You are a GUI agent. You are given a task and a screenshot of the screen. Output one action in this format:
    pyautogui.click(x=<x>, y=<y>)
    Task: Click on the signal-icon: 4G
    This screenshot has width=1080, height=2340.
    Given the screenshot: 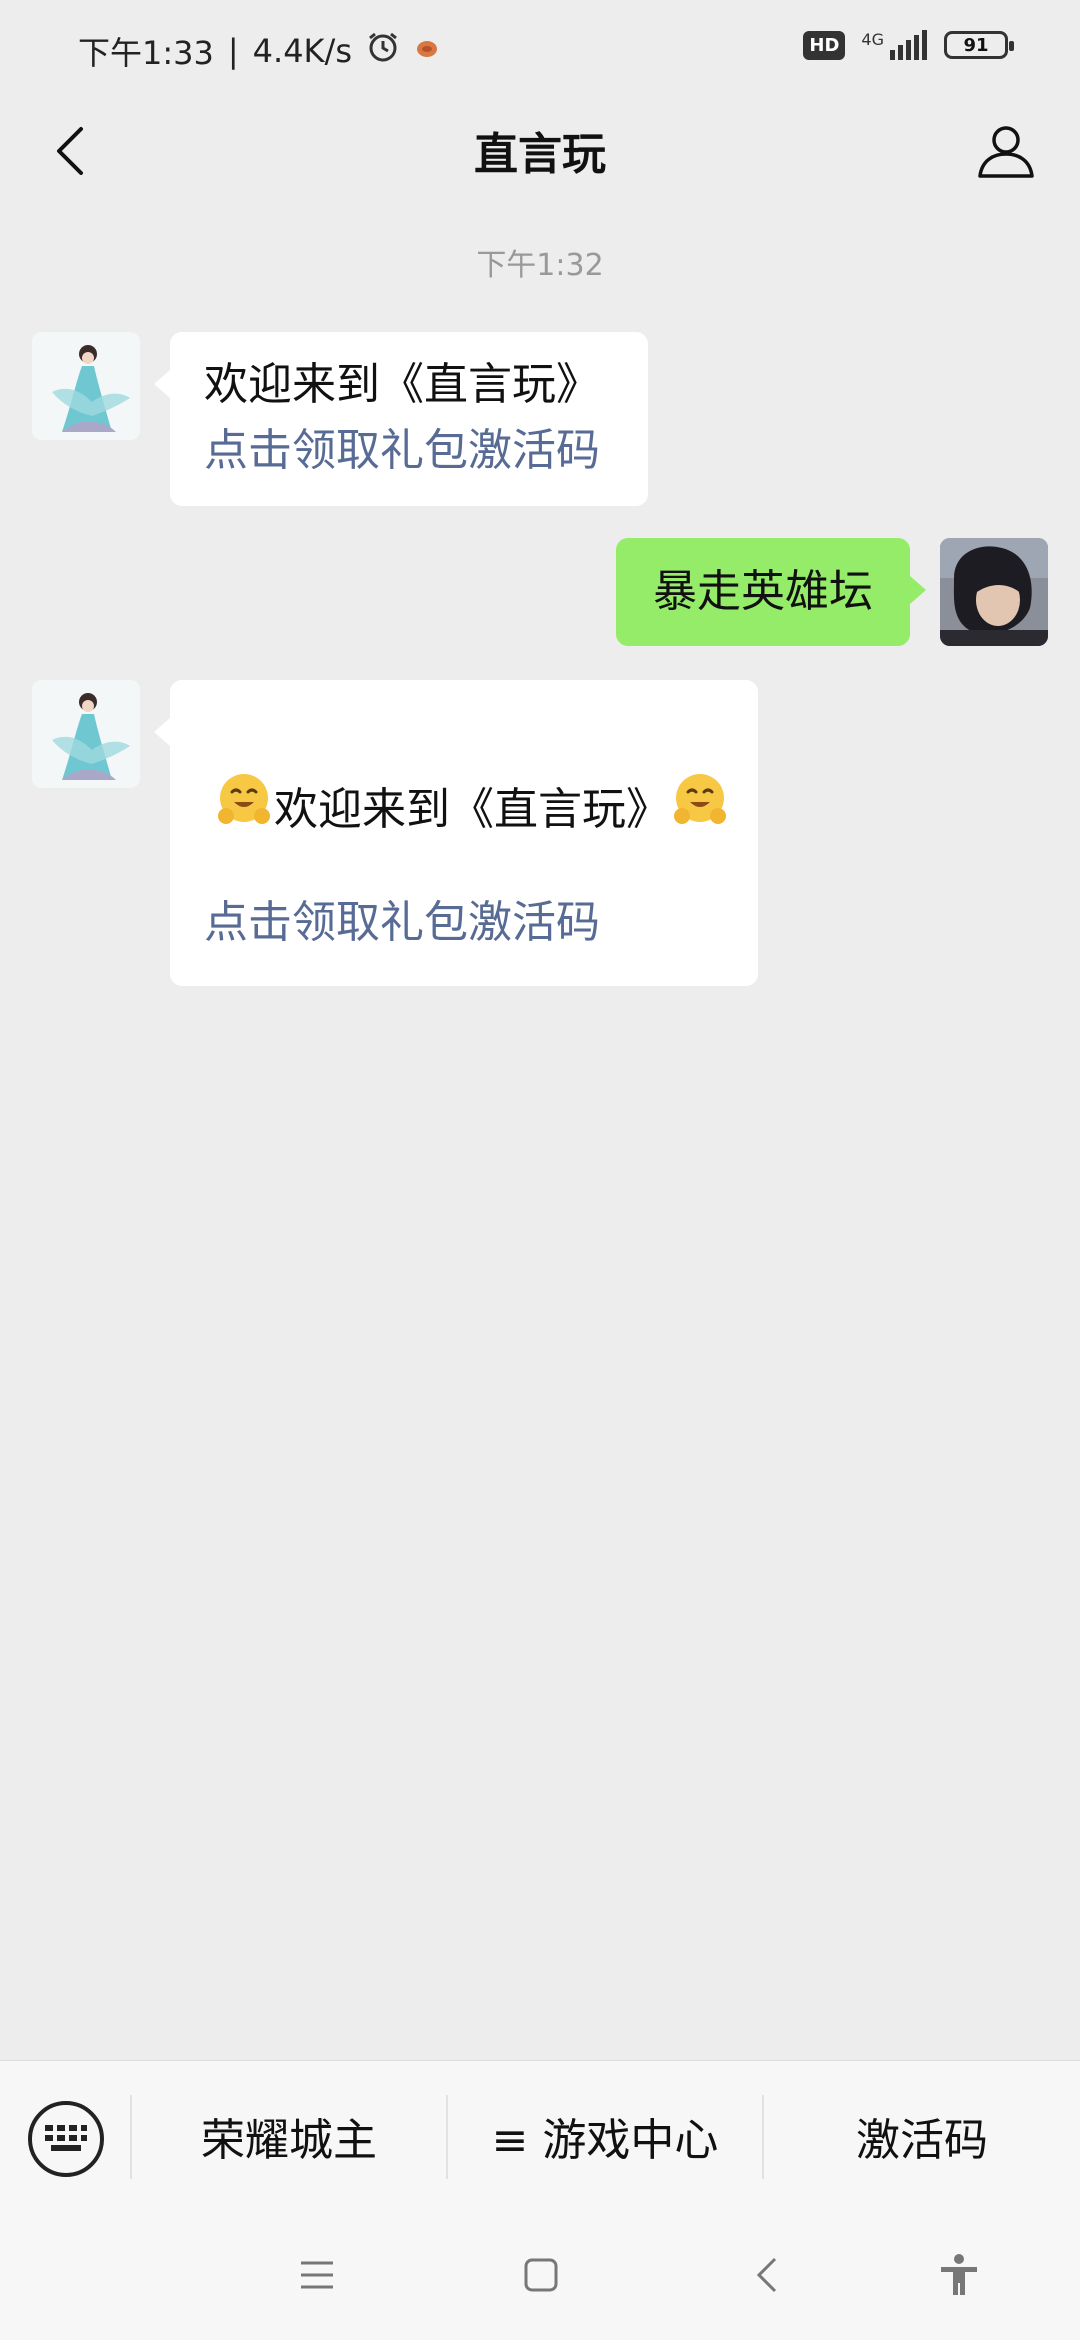 What is the action you would take?
    pyautogui.click(x=894, y=45)
    